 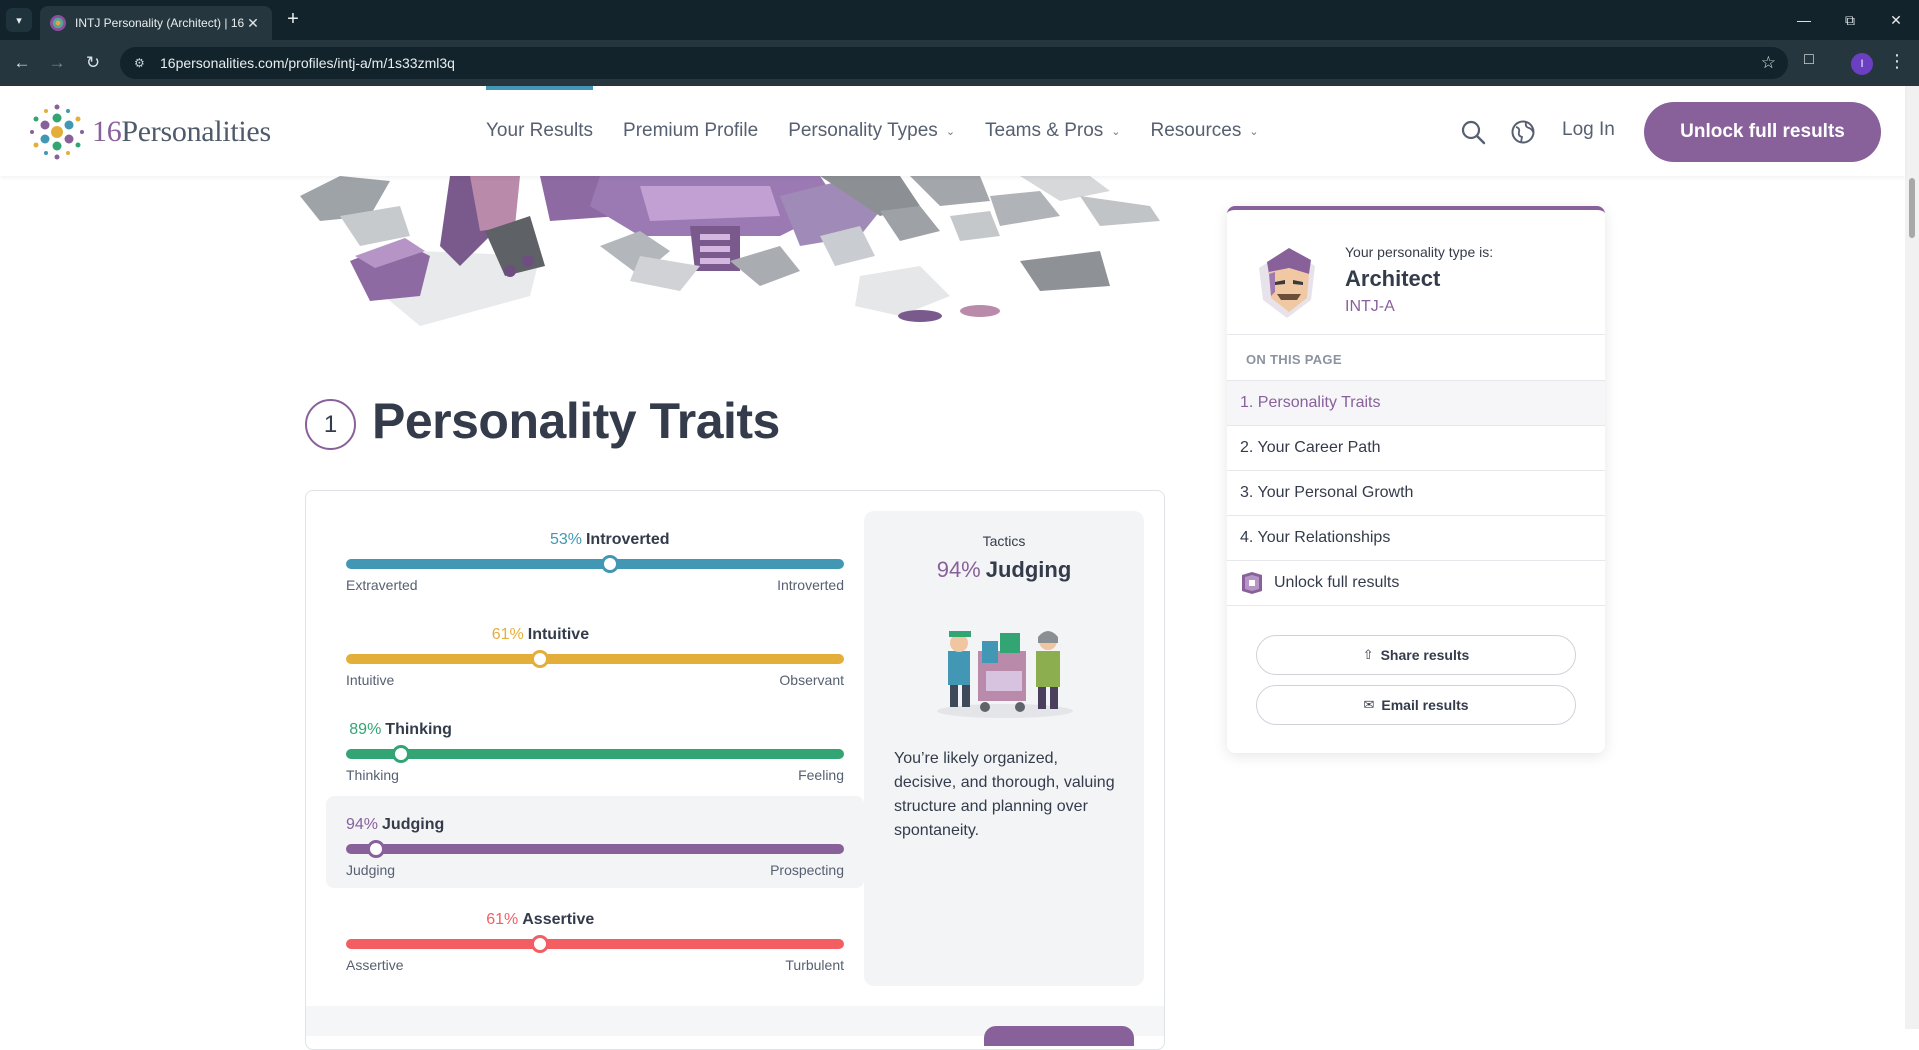 I want to click on trait-row-energy: 61% Intuitive Intuitive Observant, so click(x=595, y=652).